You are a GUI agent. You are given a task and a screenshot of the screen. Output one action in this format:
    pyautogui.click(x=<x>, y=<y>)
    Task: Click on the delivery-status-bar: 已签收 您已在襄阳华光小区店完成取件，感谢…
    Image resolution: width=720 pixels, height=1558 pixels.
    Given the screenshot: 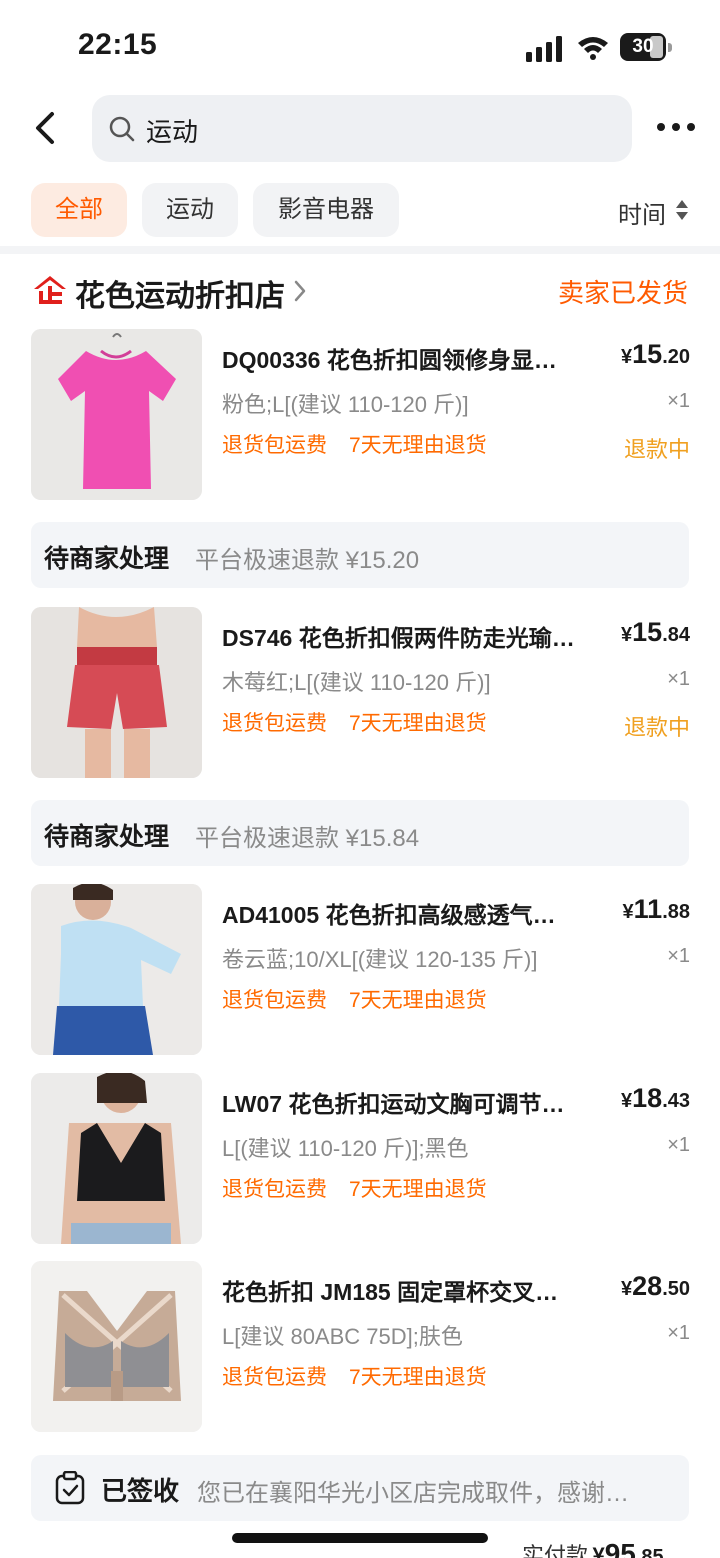 What is the action you would take?
    pyautogui.click(x=360, y=1488)
    